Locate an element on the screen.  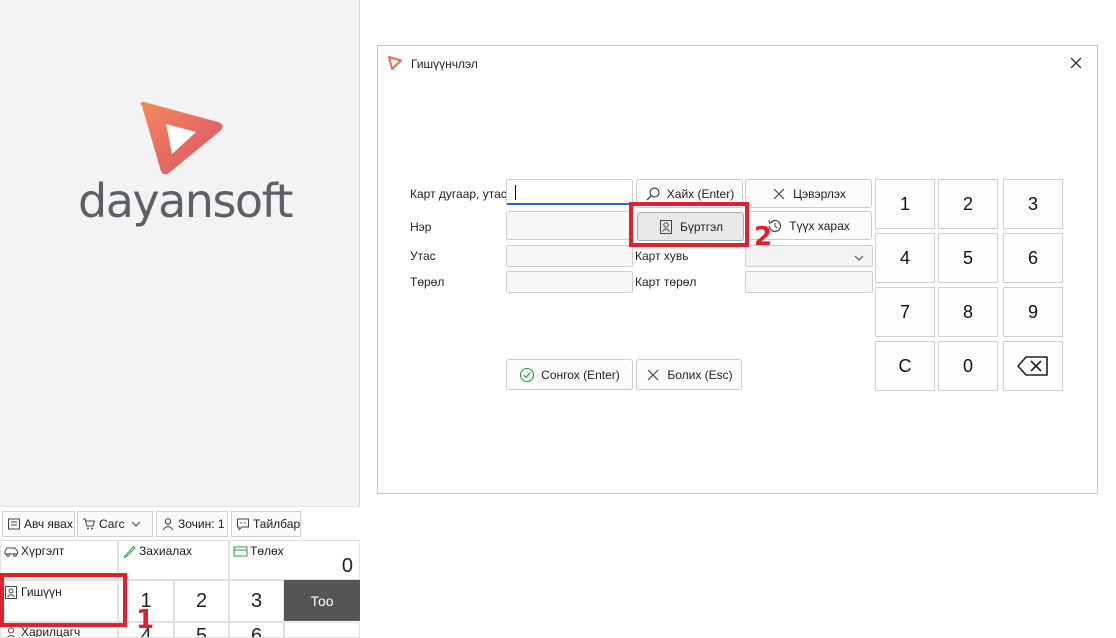
car-icon is located at coordinates (11, 552).